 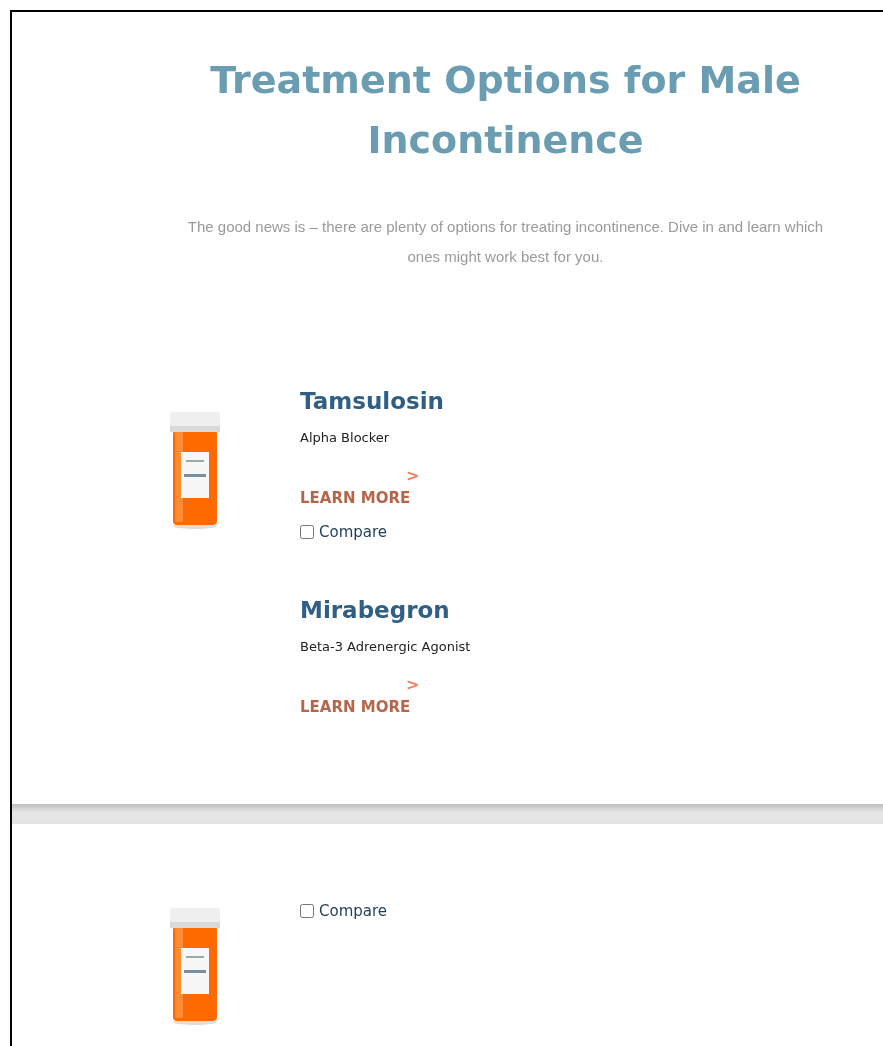 I want to click on product-name: Tamsulosin, so click(x=372, y=401).